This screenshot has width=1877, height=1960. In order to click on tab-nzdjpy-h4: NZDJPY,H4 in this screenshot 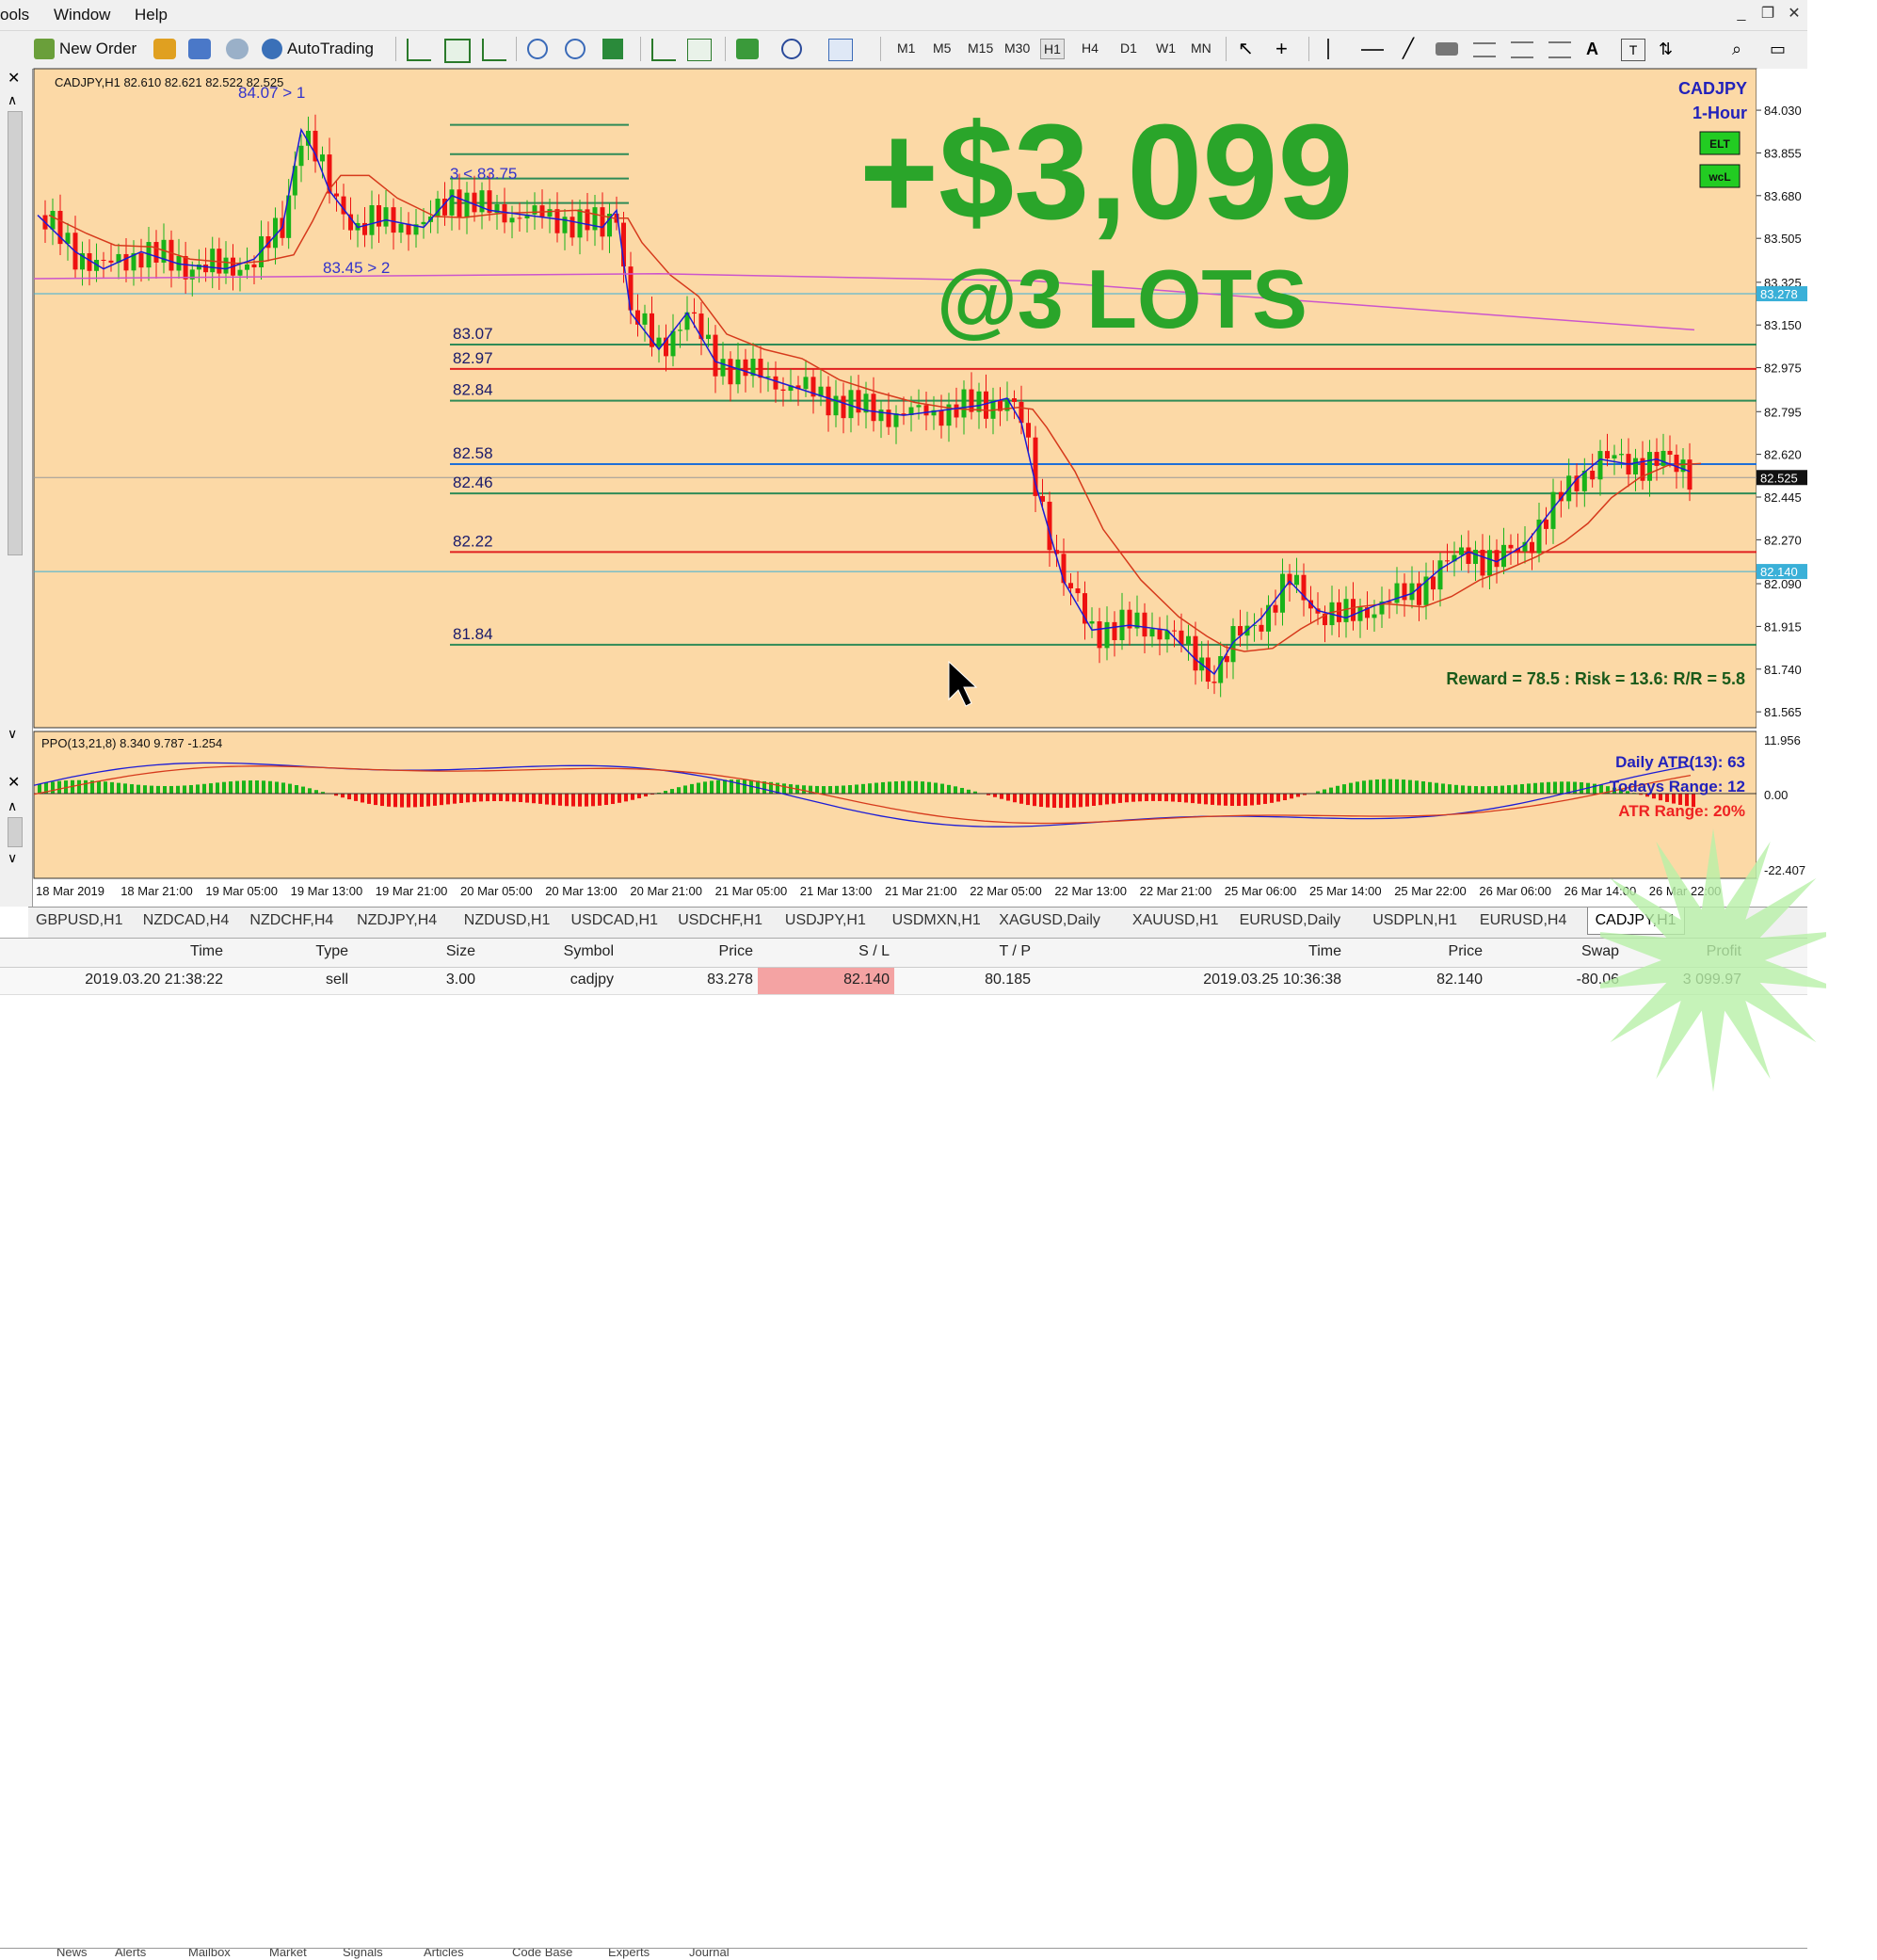, I will do `click(397, 920)`.